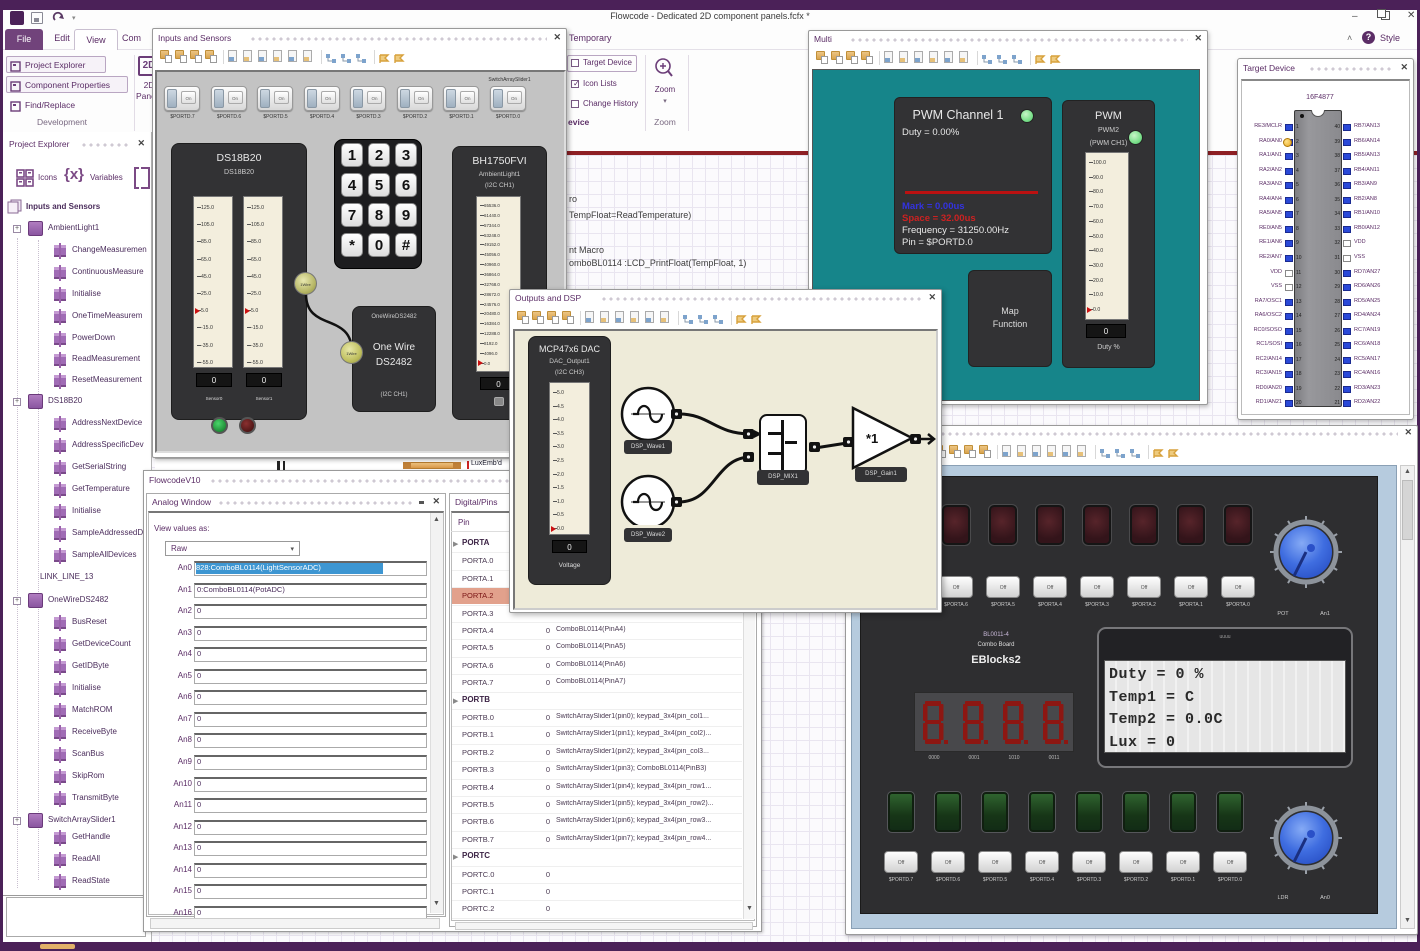  What do you see at coordinates (872, 438) in the screenshot?
I see `svg-text: *1` at bounding box center [872, 438].